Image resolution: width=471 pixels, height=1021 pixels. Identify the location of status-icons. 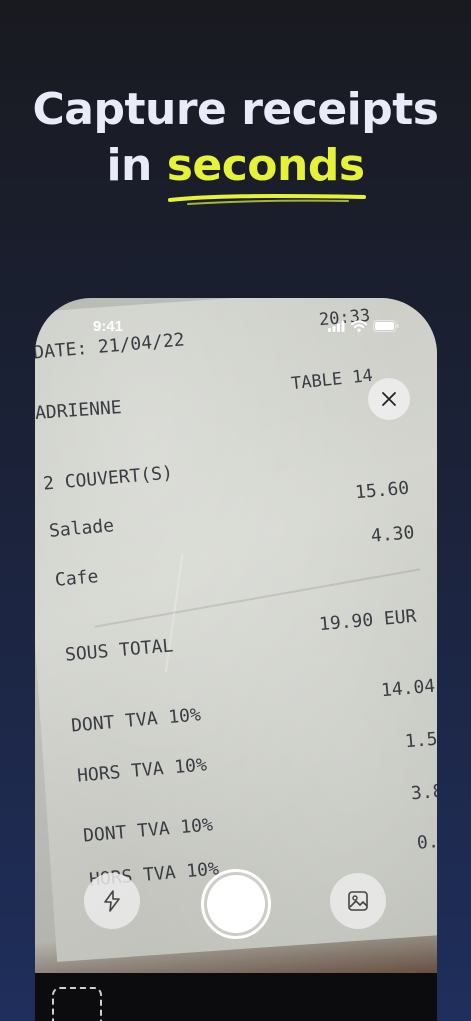
(363, 326).